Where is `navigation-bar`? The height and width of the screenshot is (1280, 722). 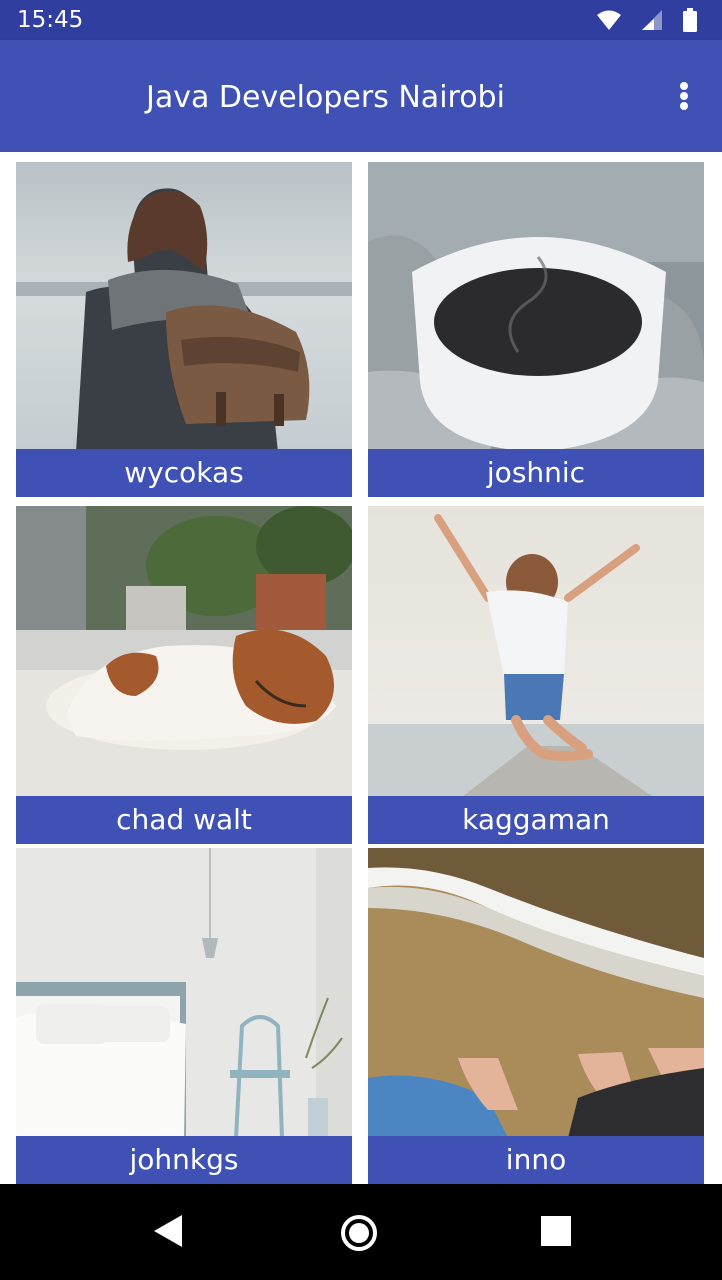 navigation-bar is located at coordinates (361, 1232).